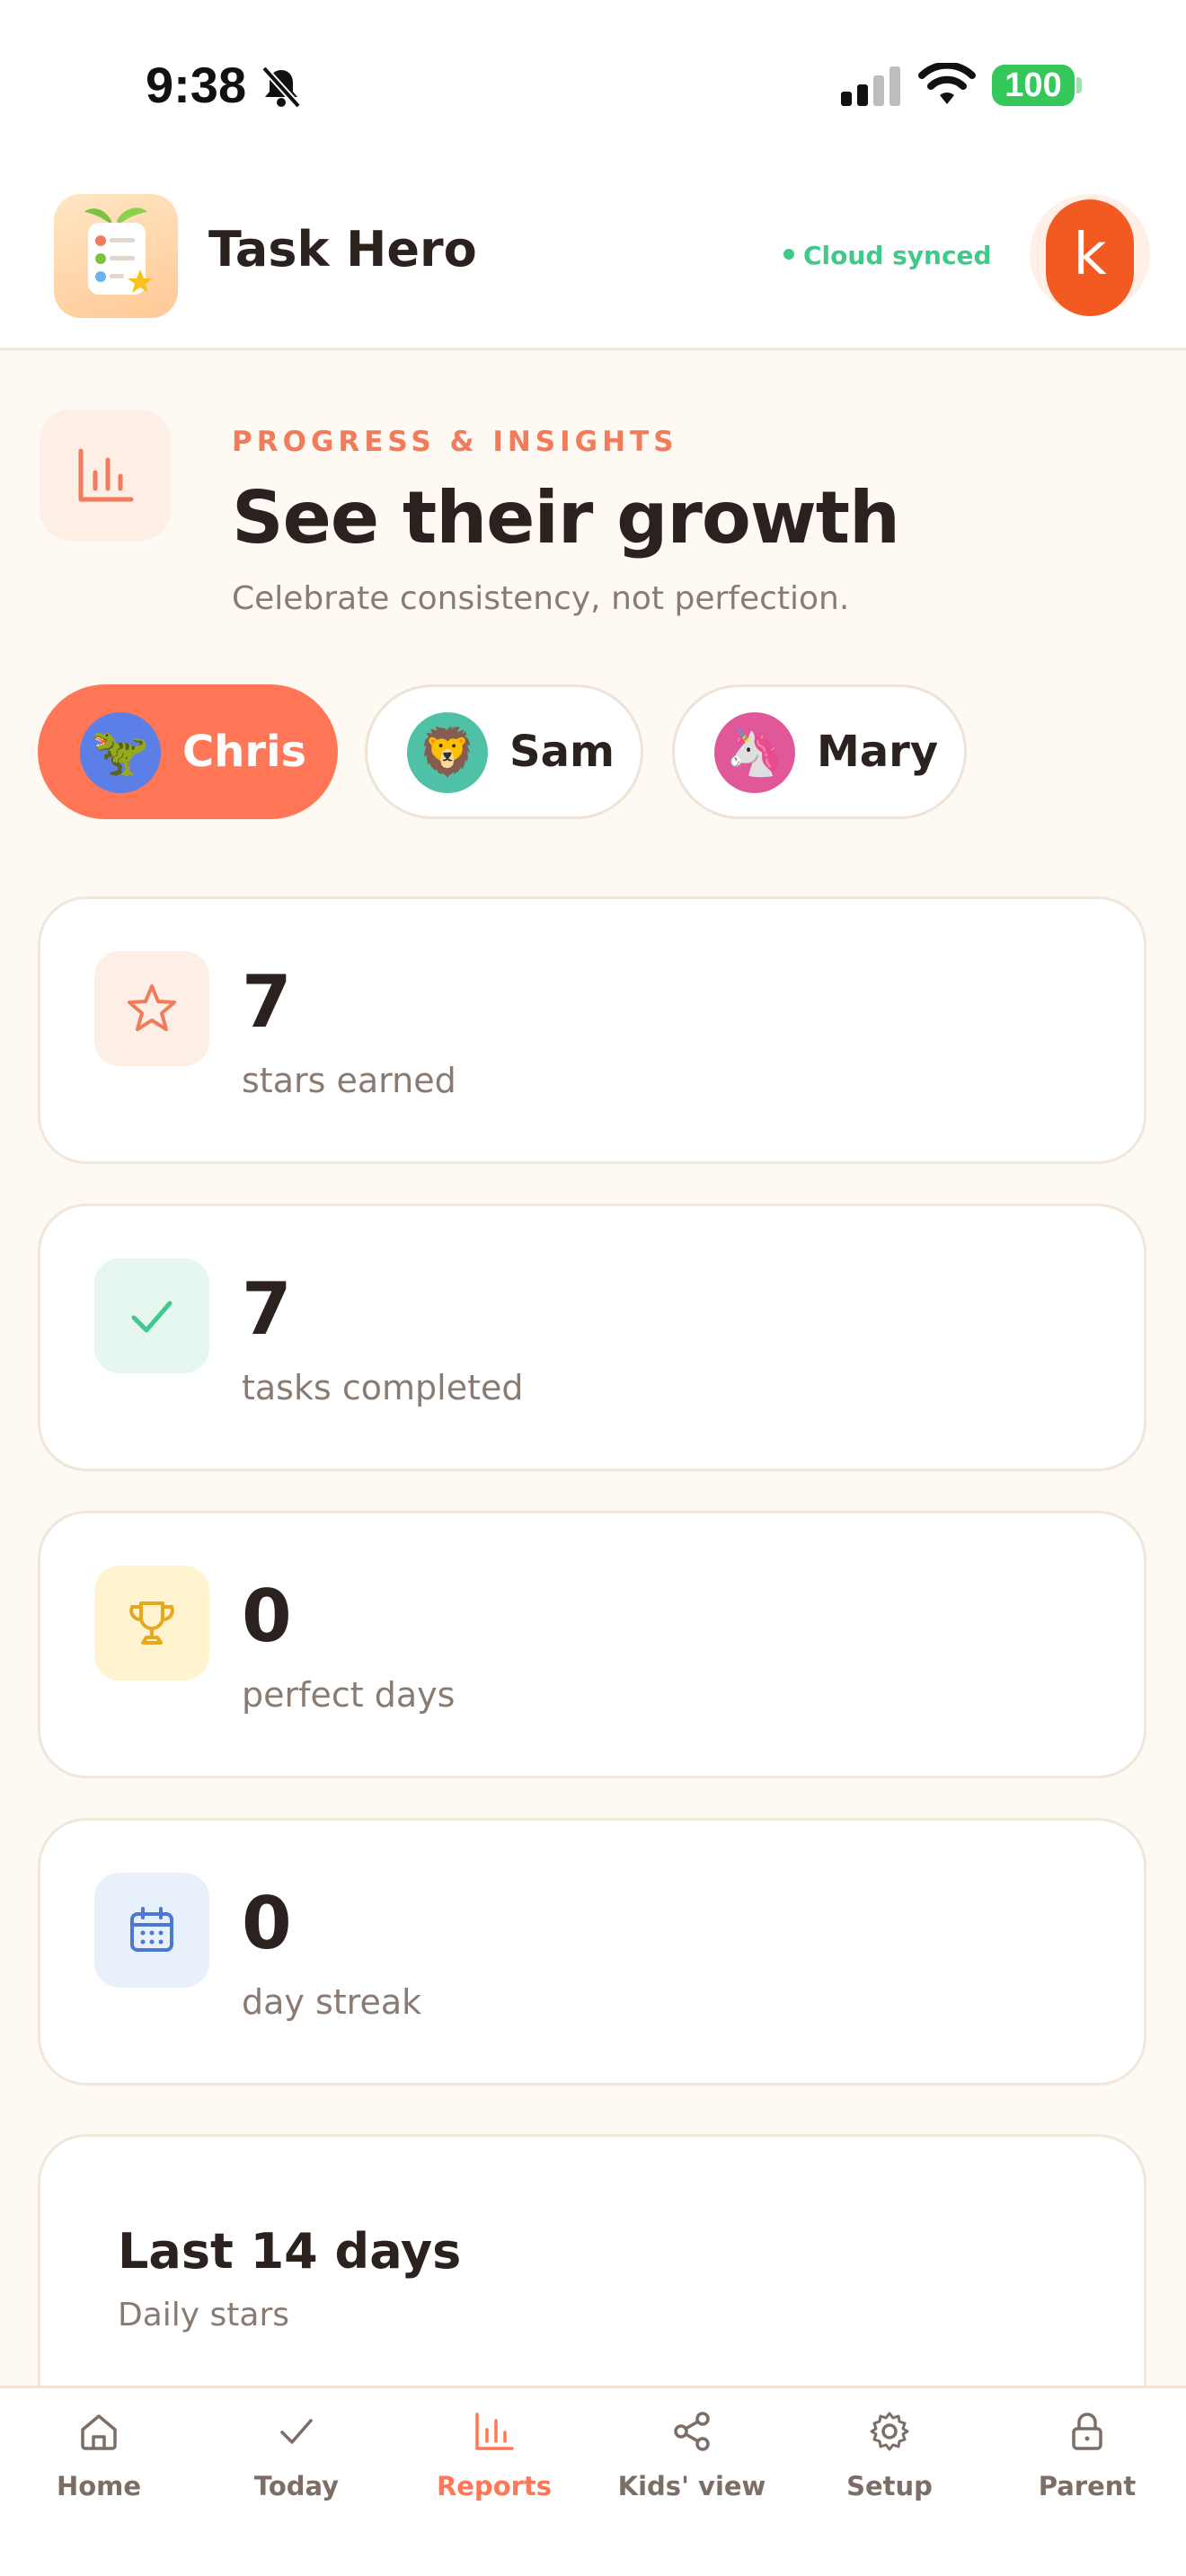 Image resolution: width=1186 pixels, height=2576 pixels. What do you see at coordinates (455, 442) in the screenshot?
I see `section-eyebrow: PROGRESS & INSIGHTS` at bounding box center [455, 442].